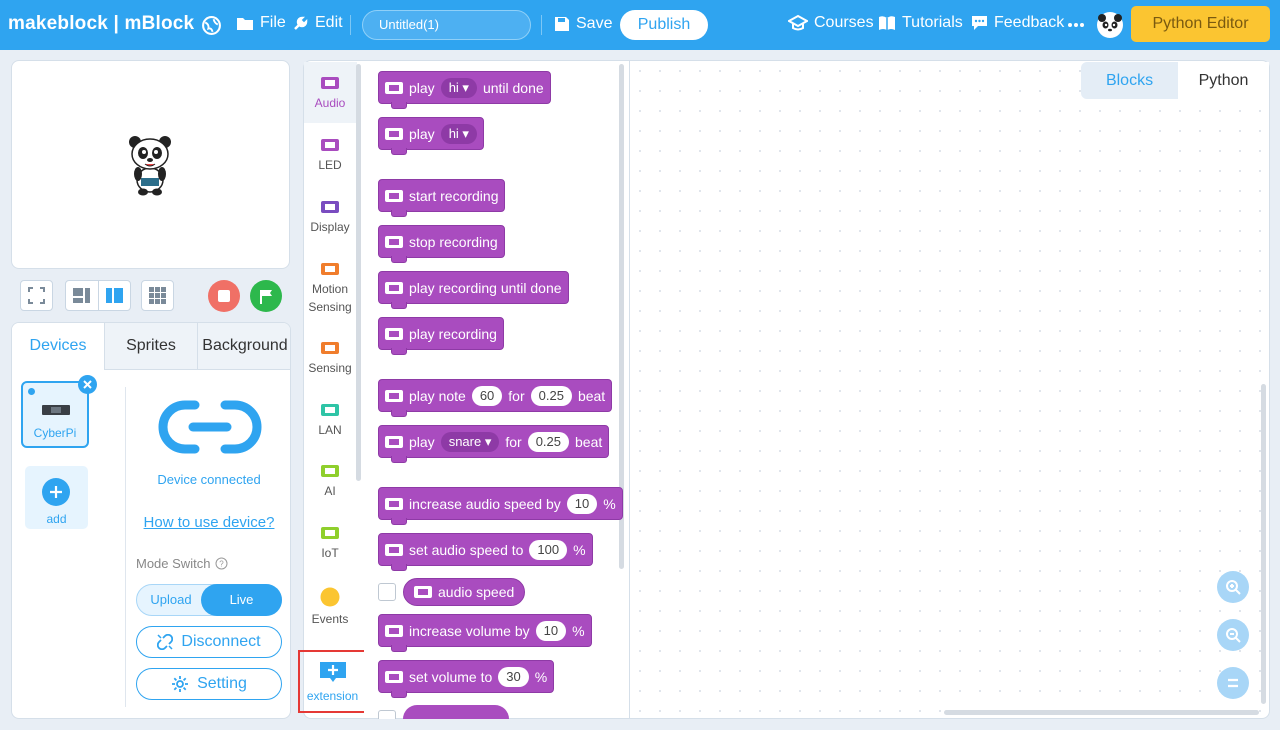 Image resolution: width=1280 pixels, height=730 pixels. Describe the element at coordinates (1233, 683) in the screenshot. I see `zoom-reset-button` at that location.